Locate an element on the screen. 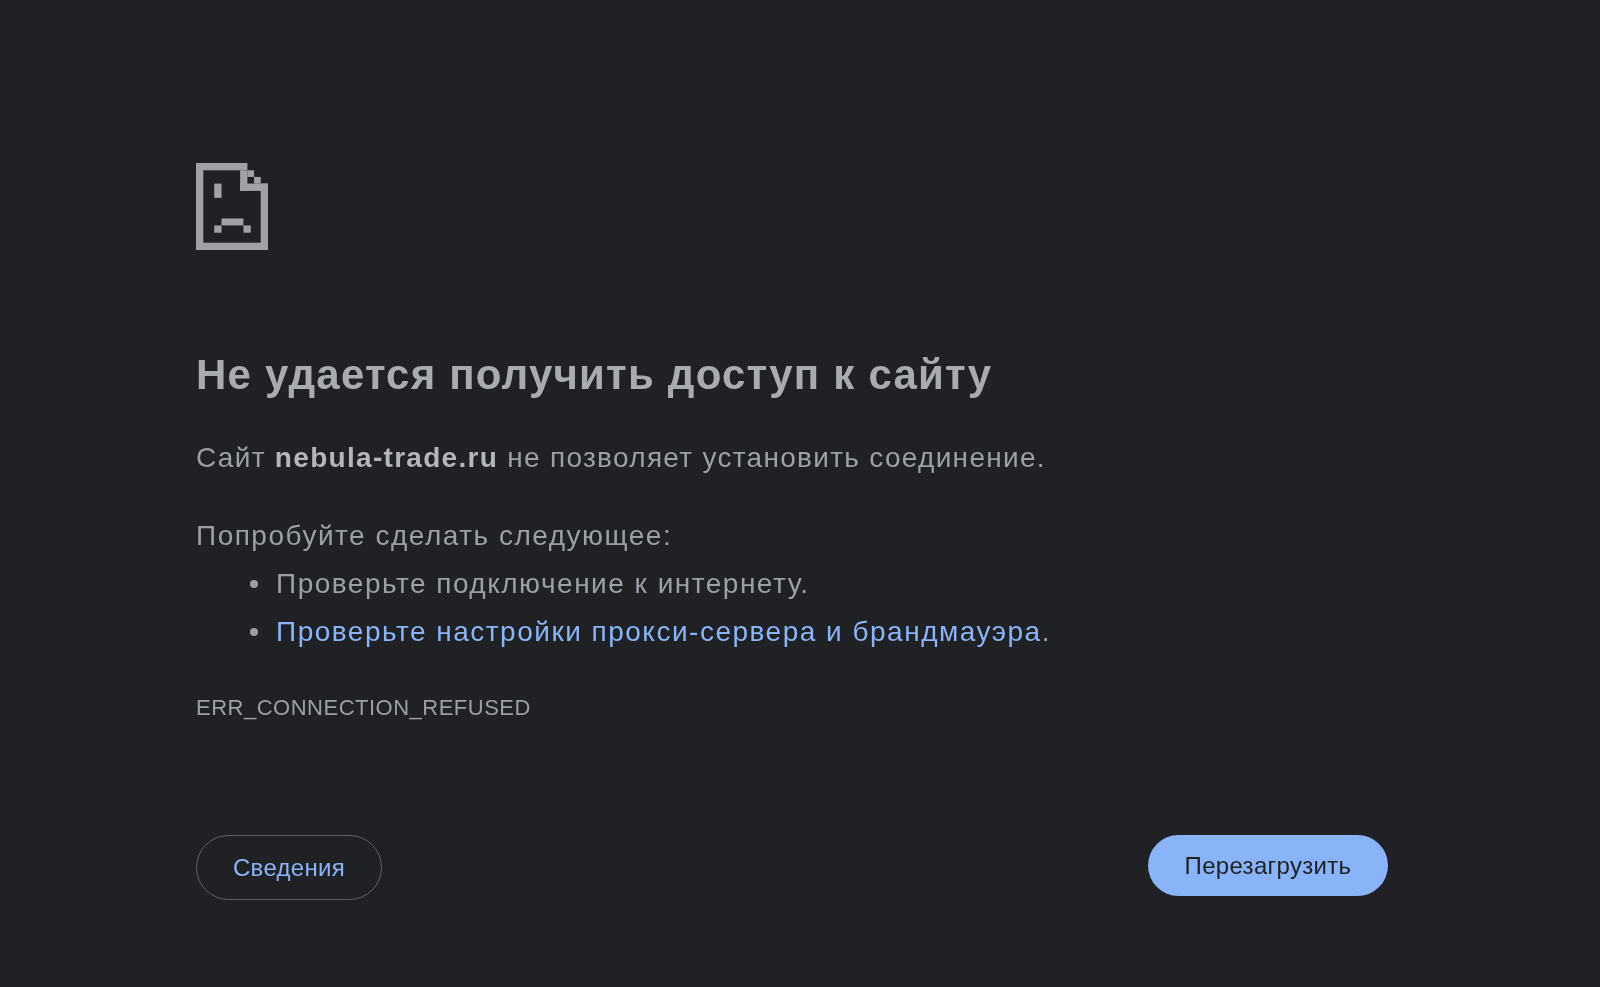 This screenshot has height=987, width=1600. error-message: Сайт nebula-trade.ru не позволяет установить соединение. is located at coordinates (621, 458).